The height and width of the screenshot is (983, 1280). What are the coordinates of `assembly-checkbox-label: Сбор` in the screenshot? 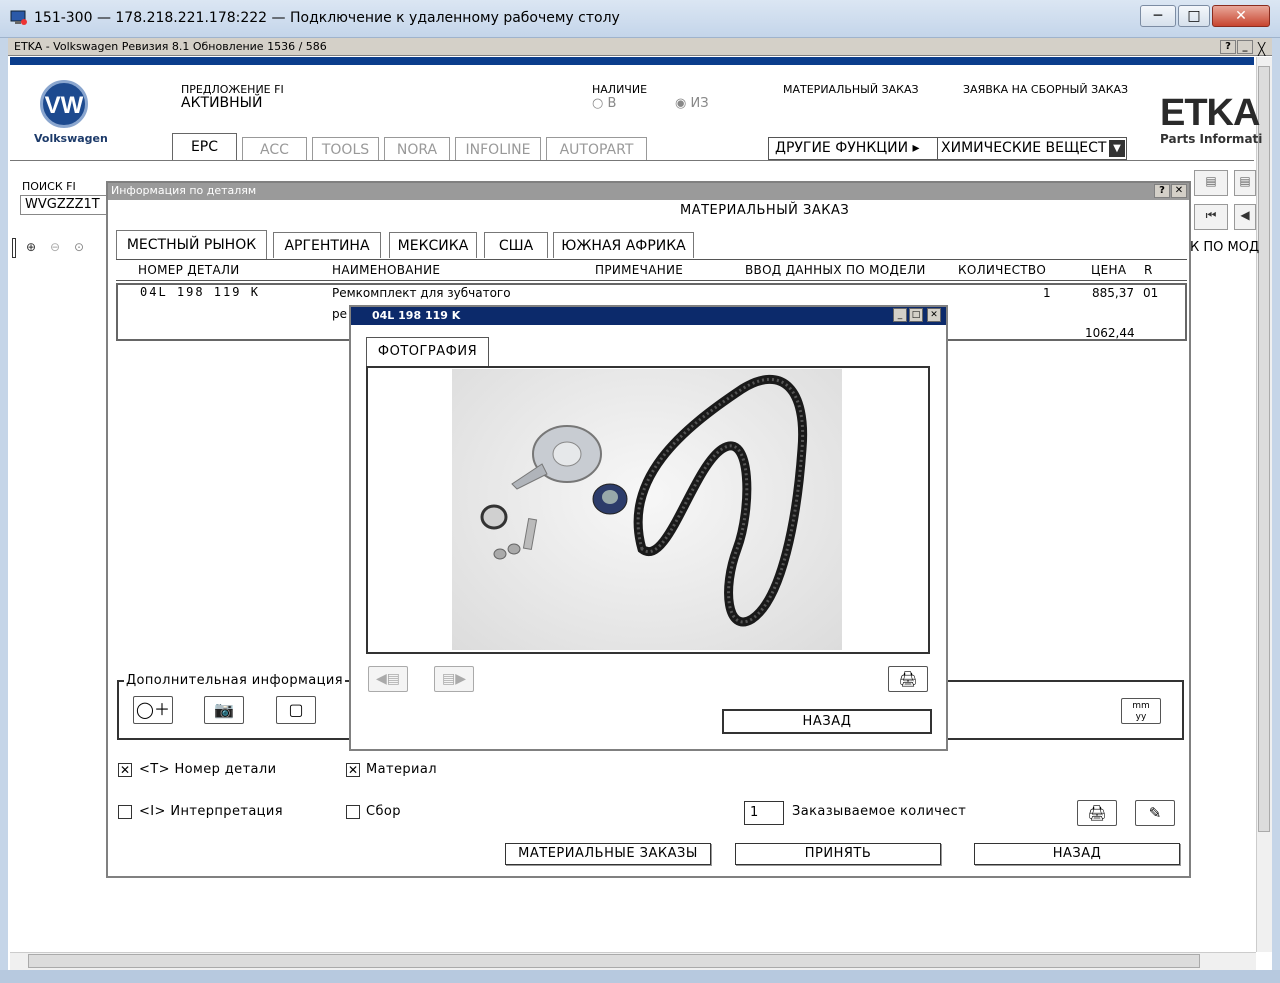 It's located at (383, 811).